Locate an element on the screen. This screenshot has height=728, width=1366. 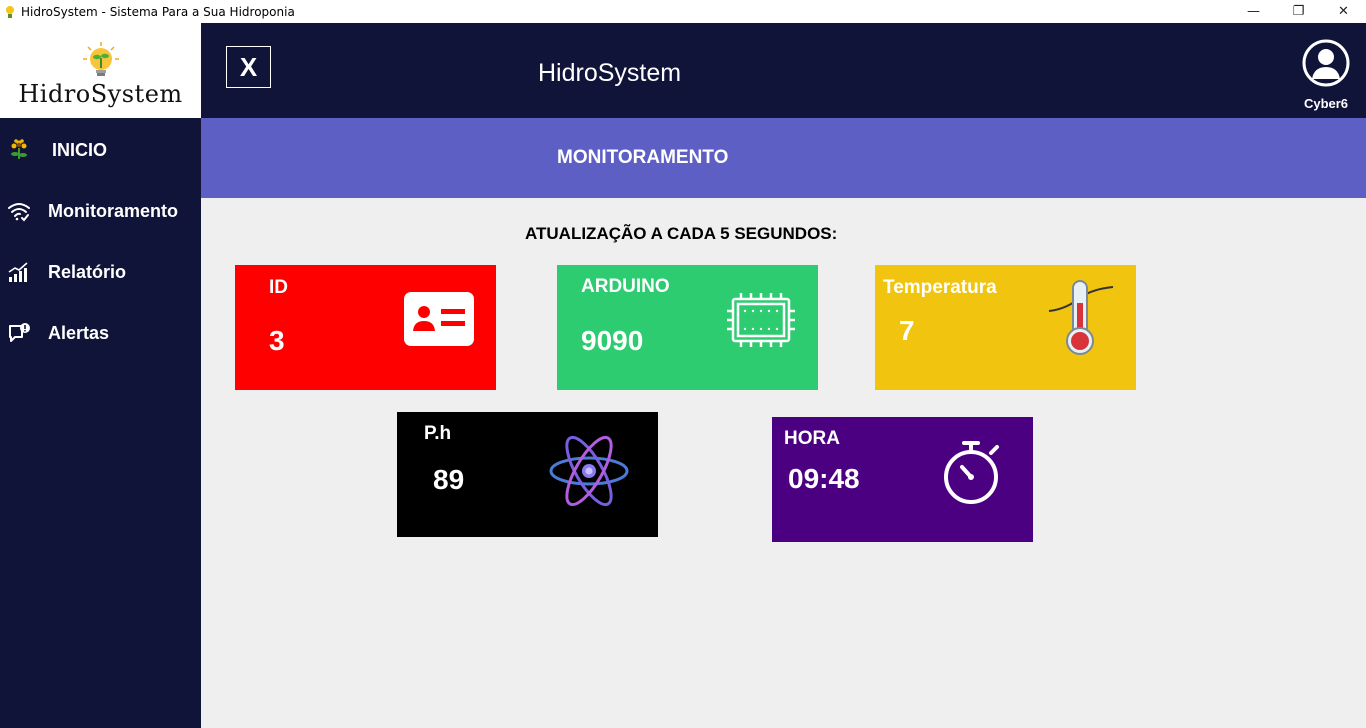
logo-panel: HidroSystem is located at coordinates (100, 70).